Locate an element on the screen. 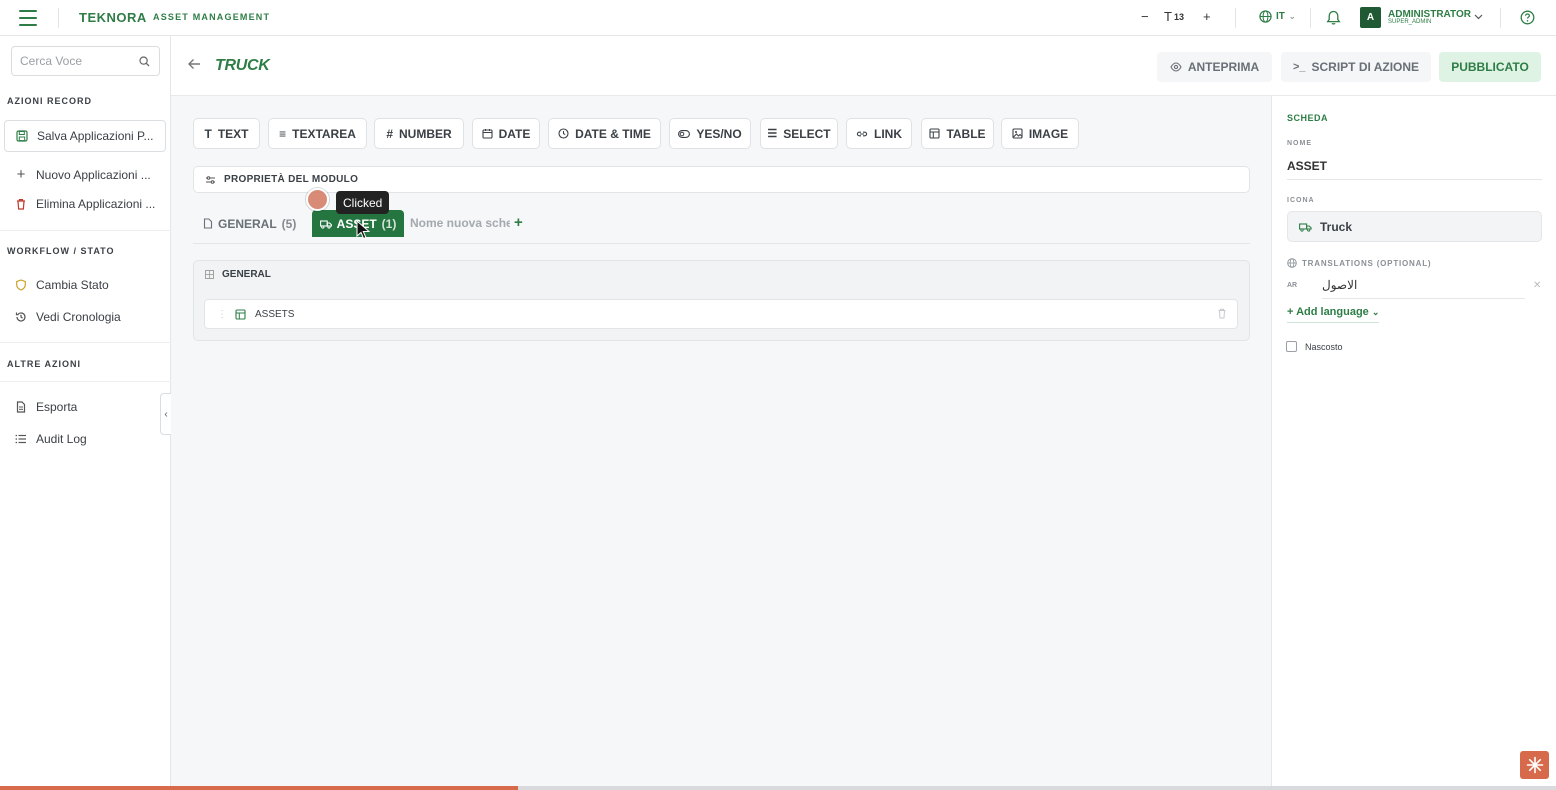  sidebar-item-history: Vedi Cronologia is located at coordinates (68, 317).